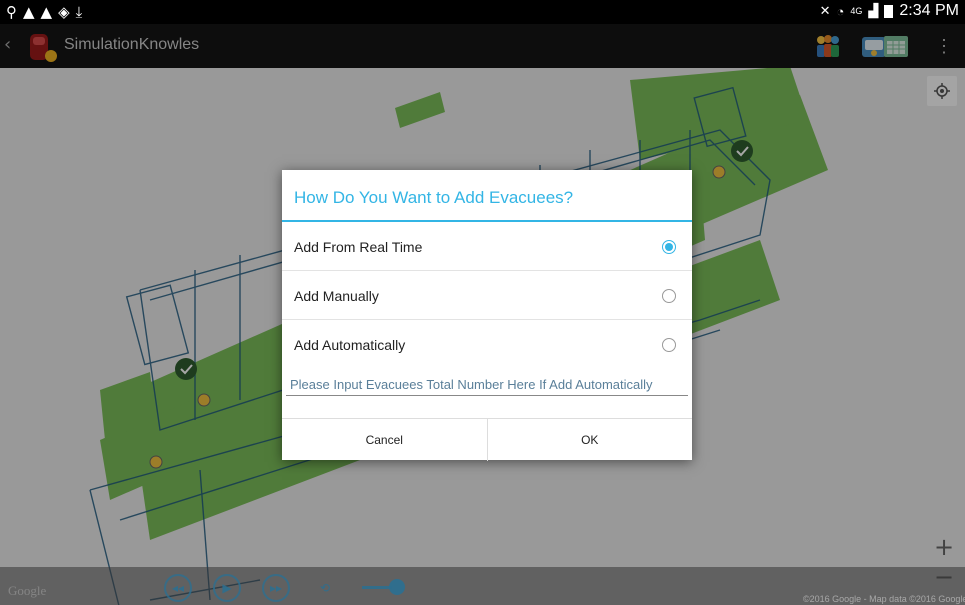 This screenshot has height=605, width=965. What do you see at coordinates (385, 440) in the screenshot?
I see `cancel-button: Cancel` at bounding box center [385, 440].